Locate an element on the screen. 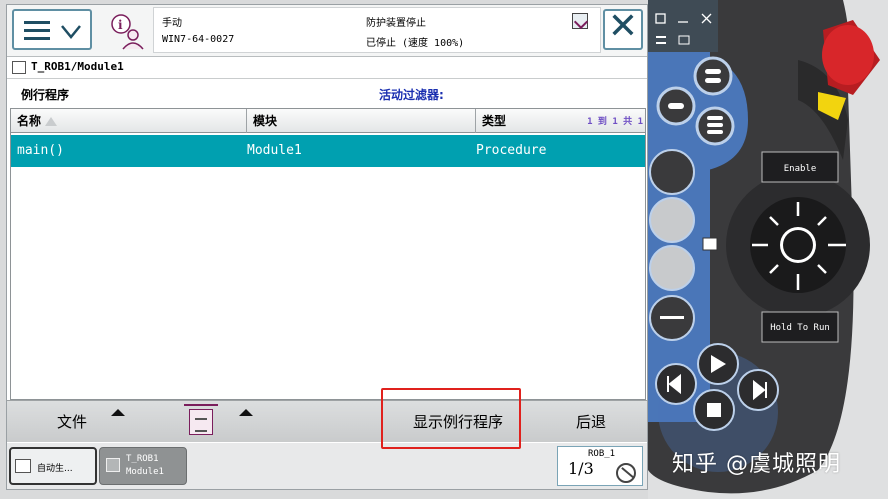 This screenshot has height=499, width=888. table-row: main() Module1 Procedure is located at coordinates (328, 151).